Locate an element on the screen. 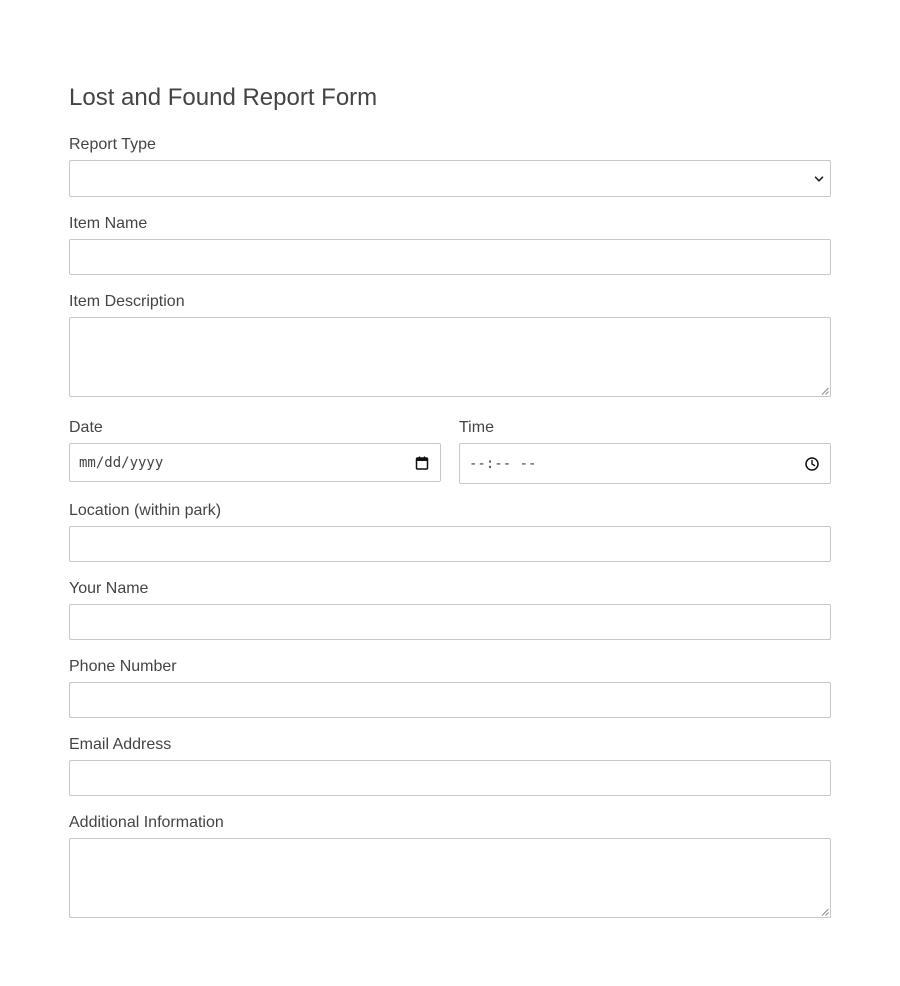 This screenshot has width=900, height=986. time-field: Time --:-- -- is located at coordinates (645, 451).